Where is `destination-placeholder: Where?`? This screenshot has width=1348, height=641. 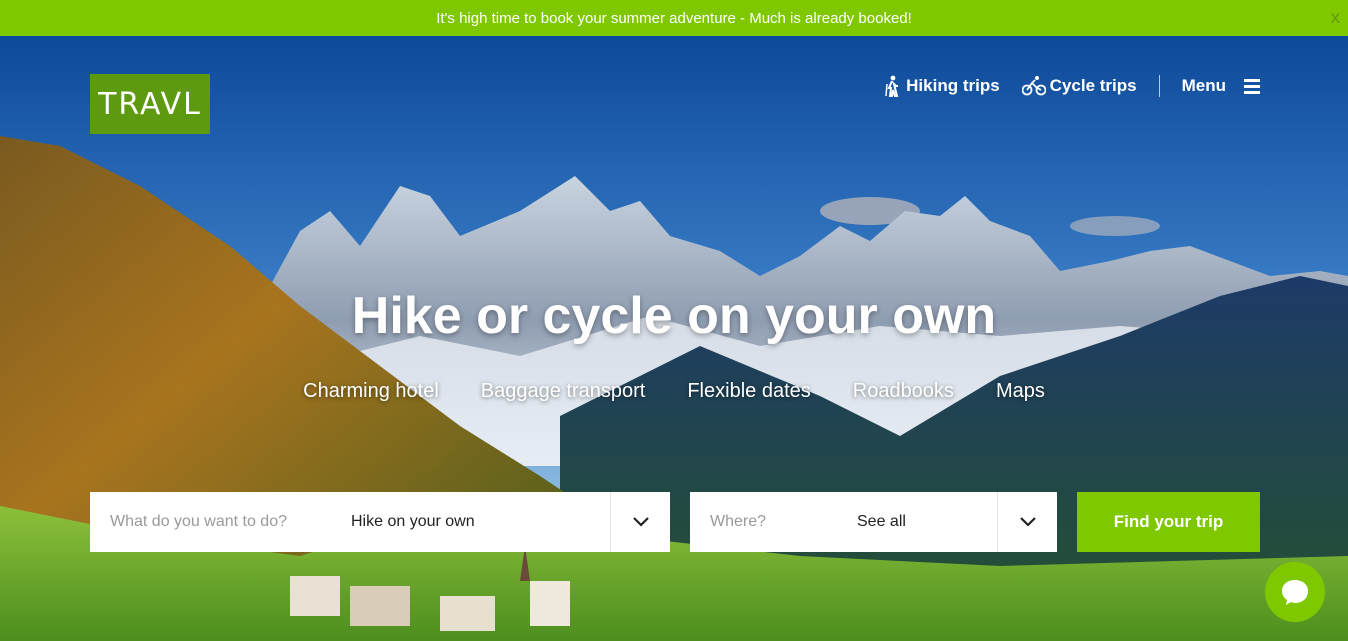
destination-placeholder: Where? is located at coordinates (738, 521).